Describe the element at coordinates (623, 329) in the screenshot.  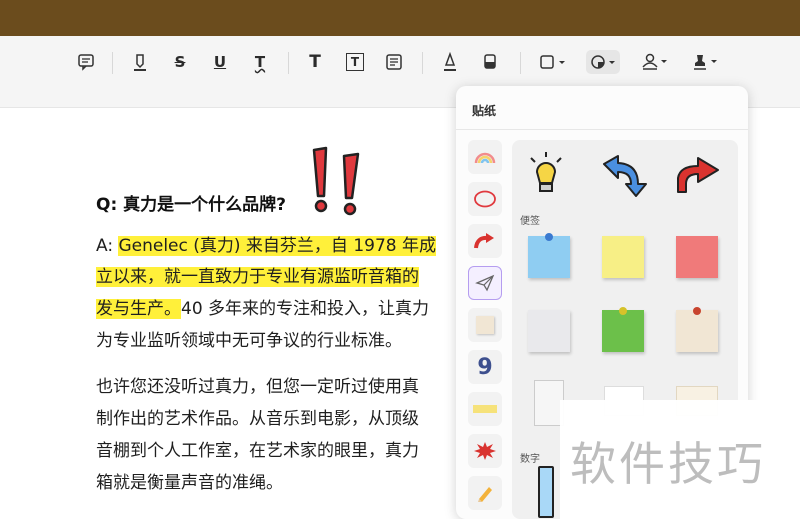
I see `green-note-sticker` at that location.